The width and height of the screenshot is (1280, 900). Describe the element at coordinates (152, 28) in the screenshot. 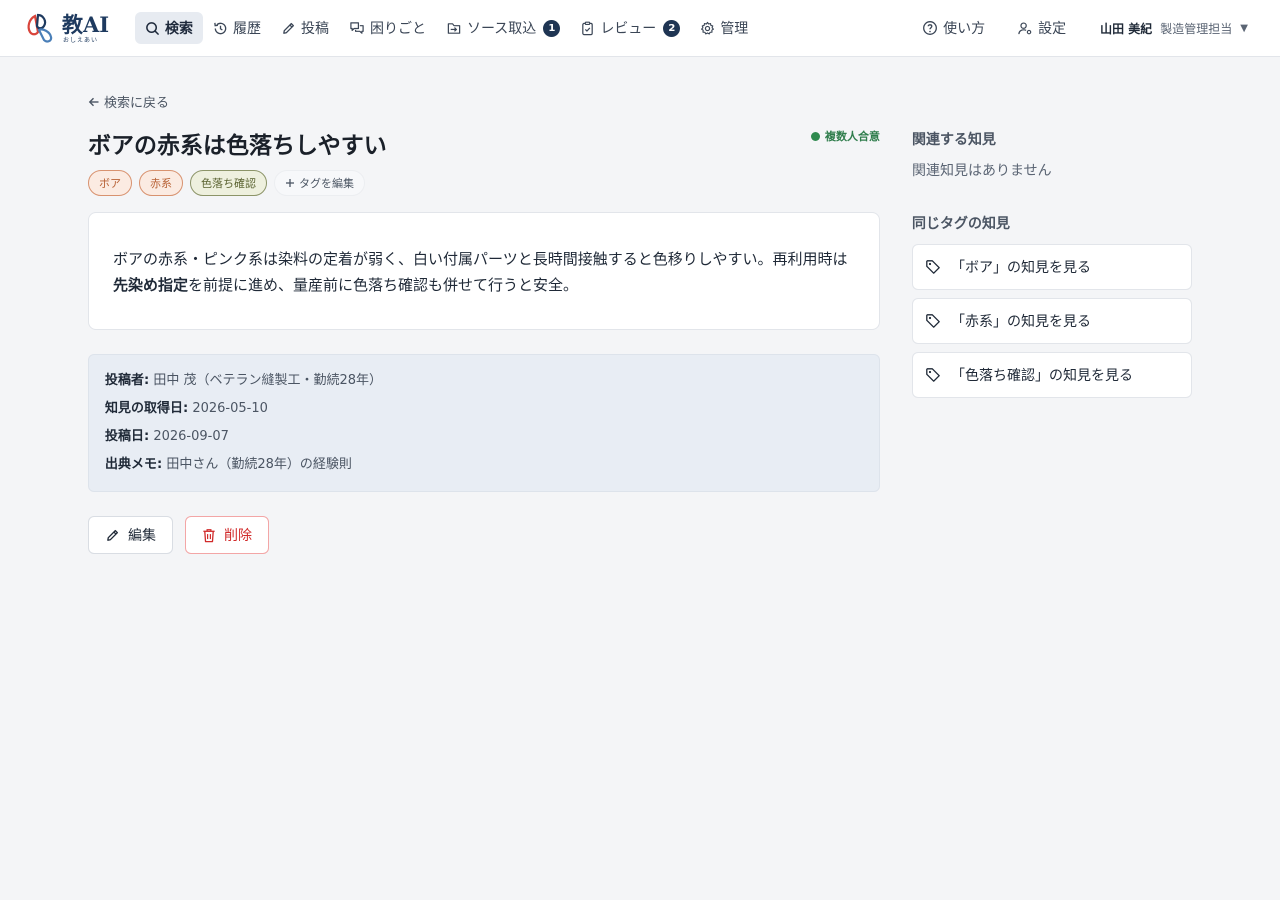

I see `search-icon` at that location.